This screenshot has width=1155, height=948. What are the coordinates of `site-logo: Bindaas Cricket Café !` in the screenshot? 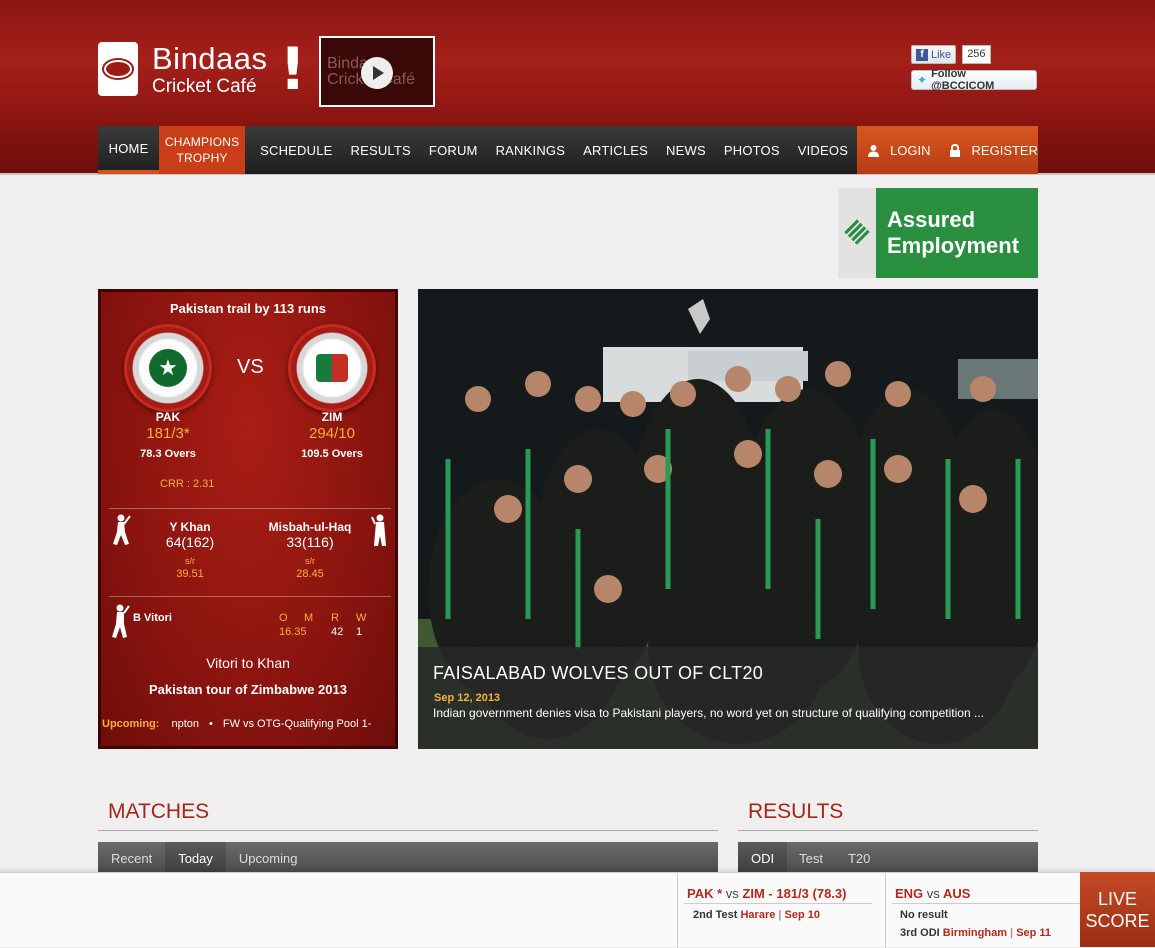 It's located at (202, 69).